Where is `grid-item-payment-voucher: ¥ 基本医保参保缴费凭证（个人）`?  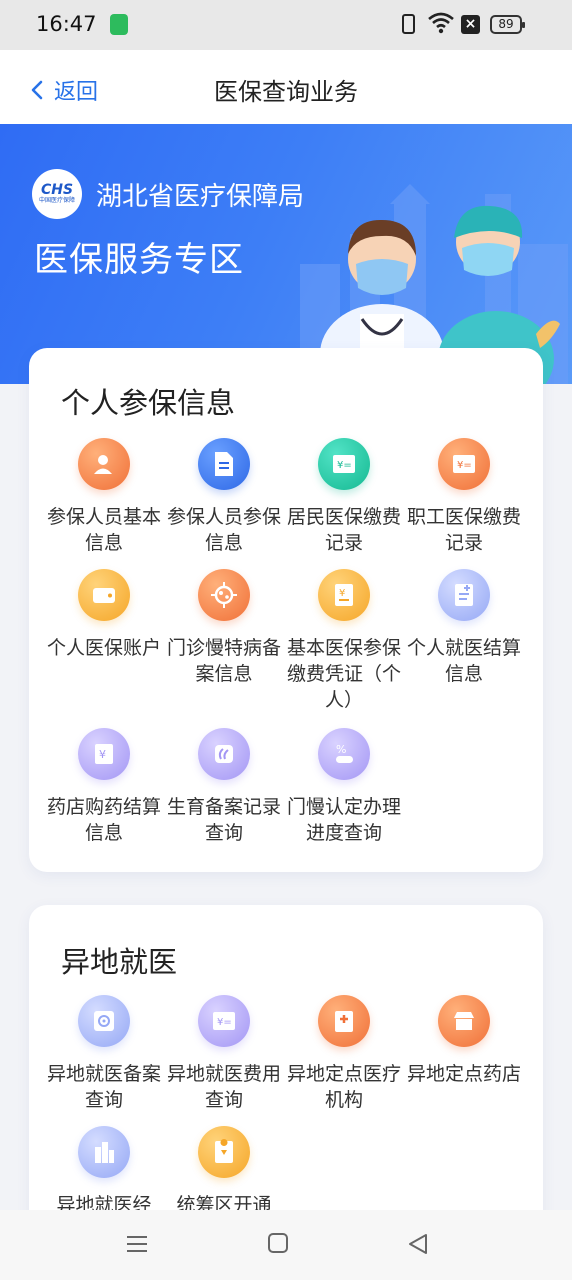
grid-item-payment-voucher: ¥ 基本医保参保缴费凭证（个人） is located at coordinates (344, 641).